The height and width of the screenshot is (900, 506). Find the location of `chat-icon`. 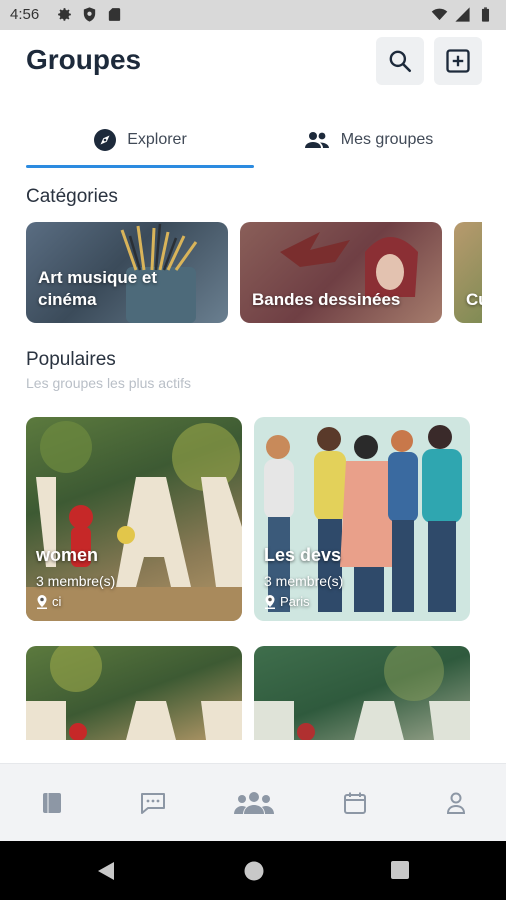

chat-icon is located at coordinates (153, 803).